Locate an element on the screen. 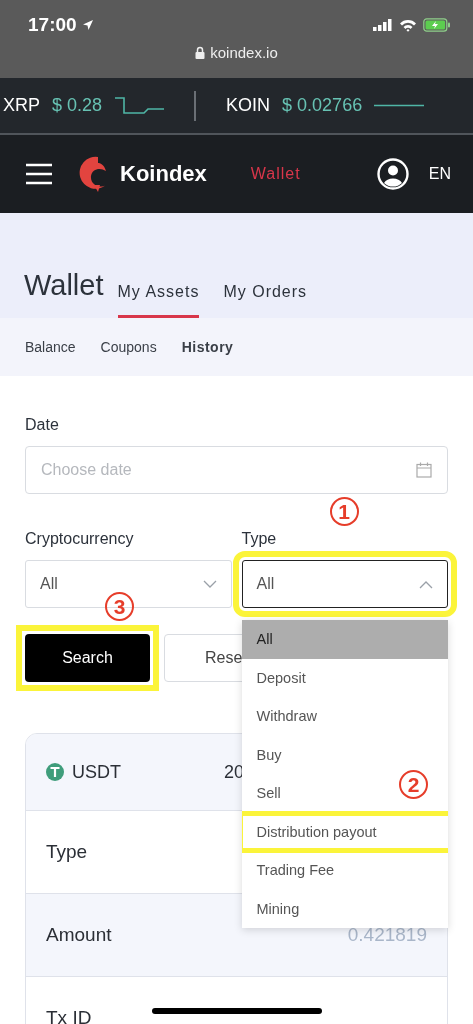  coin-icon is located at coordinates (55, 772).